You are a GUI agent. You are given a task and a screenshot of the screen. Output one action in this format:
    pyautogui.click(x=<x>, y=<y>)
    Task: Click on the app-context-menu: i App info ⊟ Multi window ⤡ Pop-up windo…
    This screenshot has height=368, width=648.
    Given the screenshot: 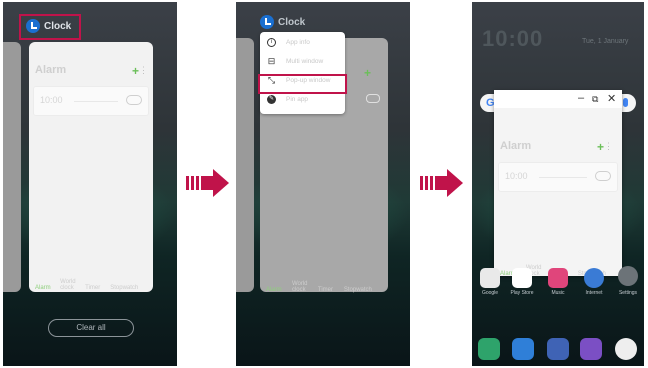 What is the action you would take?
    pyautogui.click(x=302, y=73)
    